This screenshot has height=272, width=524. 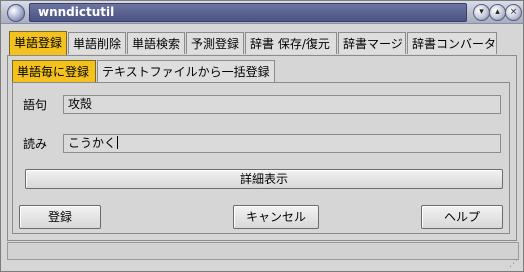 What do you see at coordinates (118, 142) in the screenshot?
I see `text-caret` at bounding box center [118, 142].